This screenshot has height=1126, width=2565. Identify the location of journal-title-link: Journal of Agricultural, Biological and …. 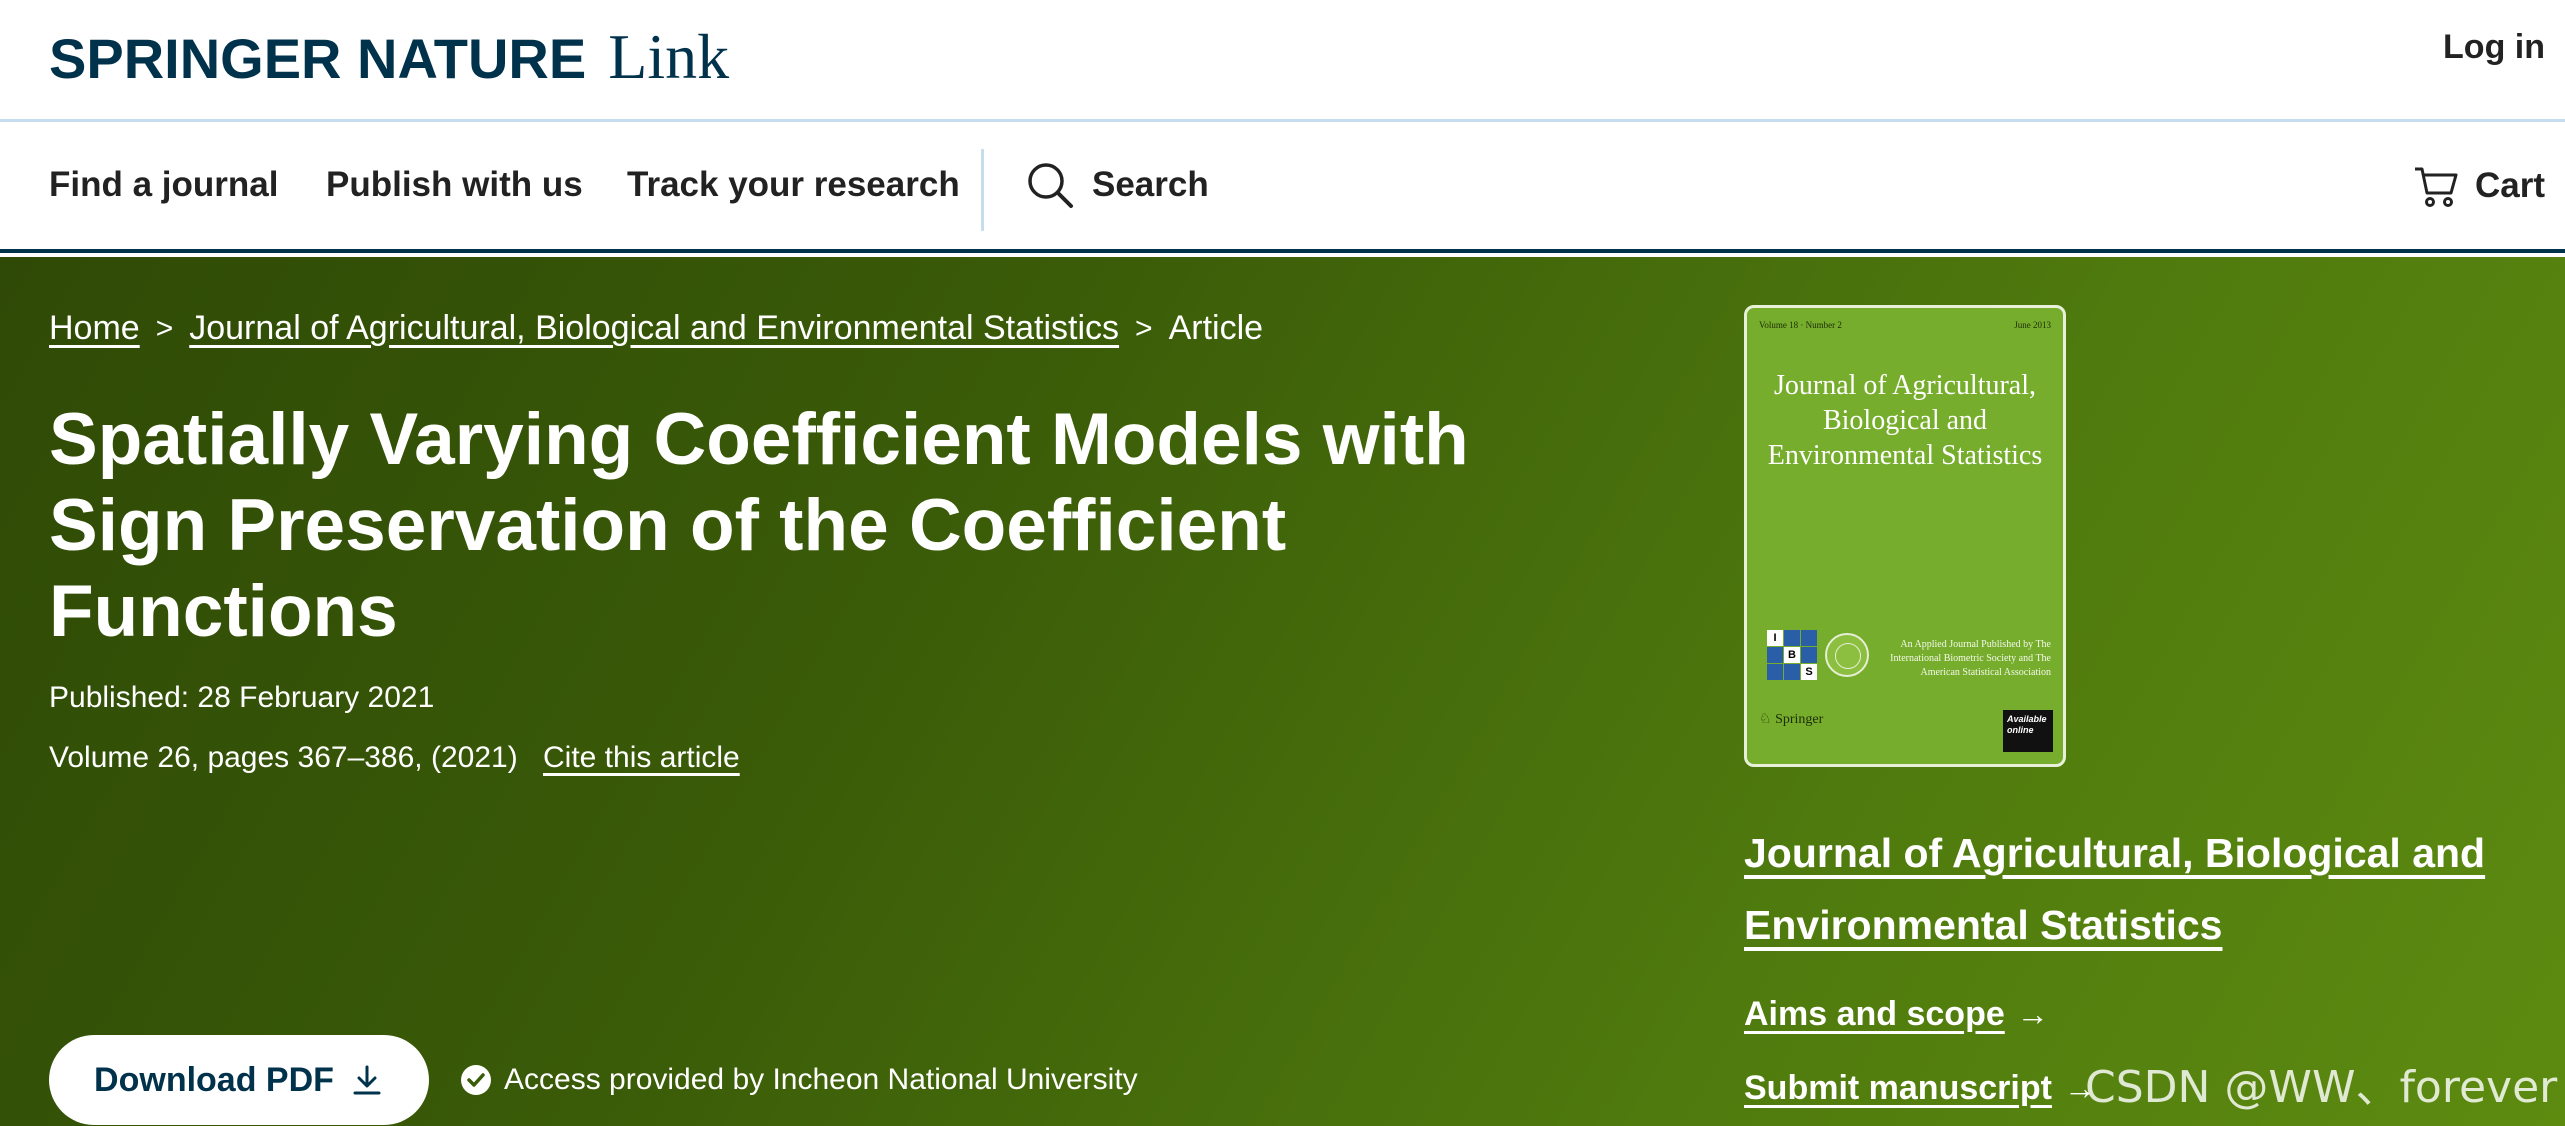
(2124, 889).